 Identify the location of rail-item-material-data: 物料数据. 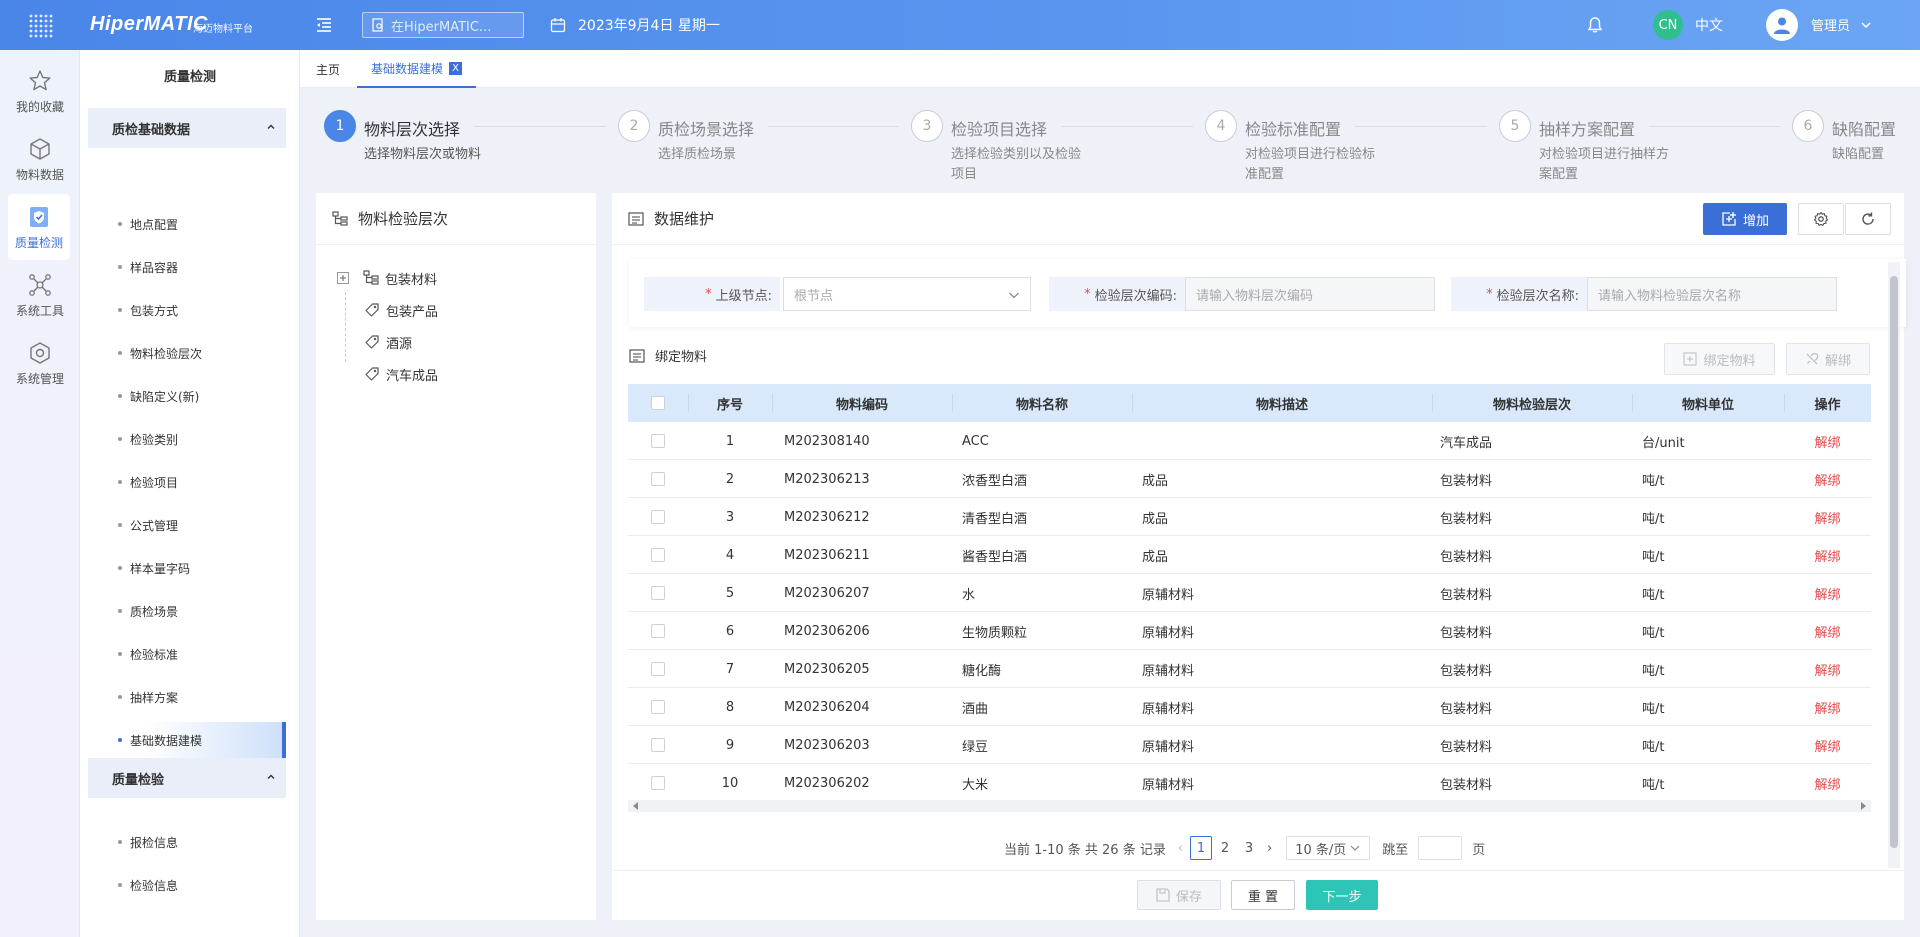
(40, 159).